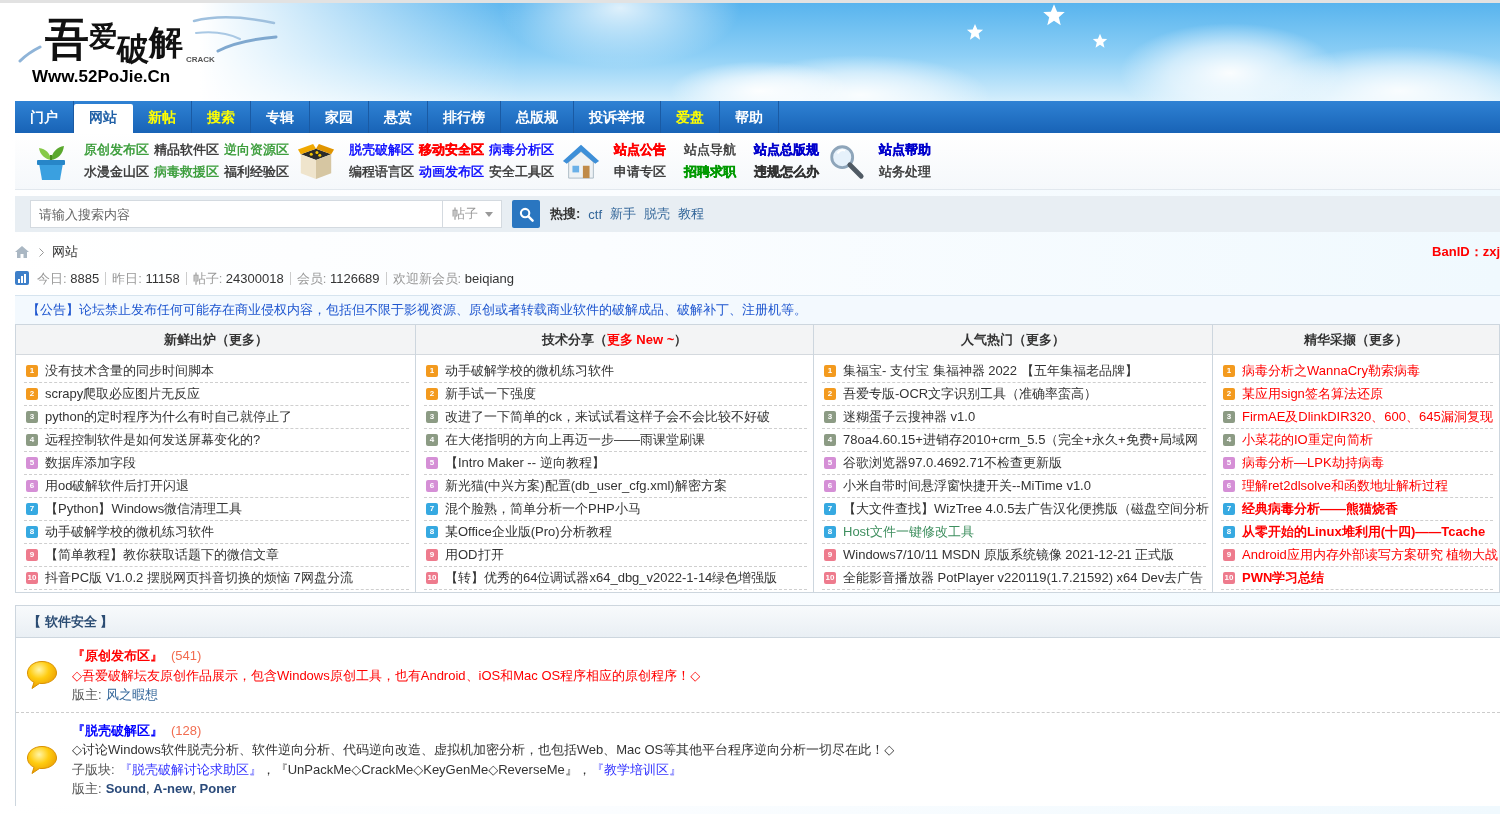 Image resolution: width=1500 pixels, height=814 pixels. I want to click on logo-url: Www.52PoJie.Cn, so click(101, 76).